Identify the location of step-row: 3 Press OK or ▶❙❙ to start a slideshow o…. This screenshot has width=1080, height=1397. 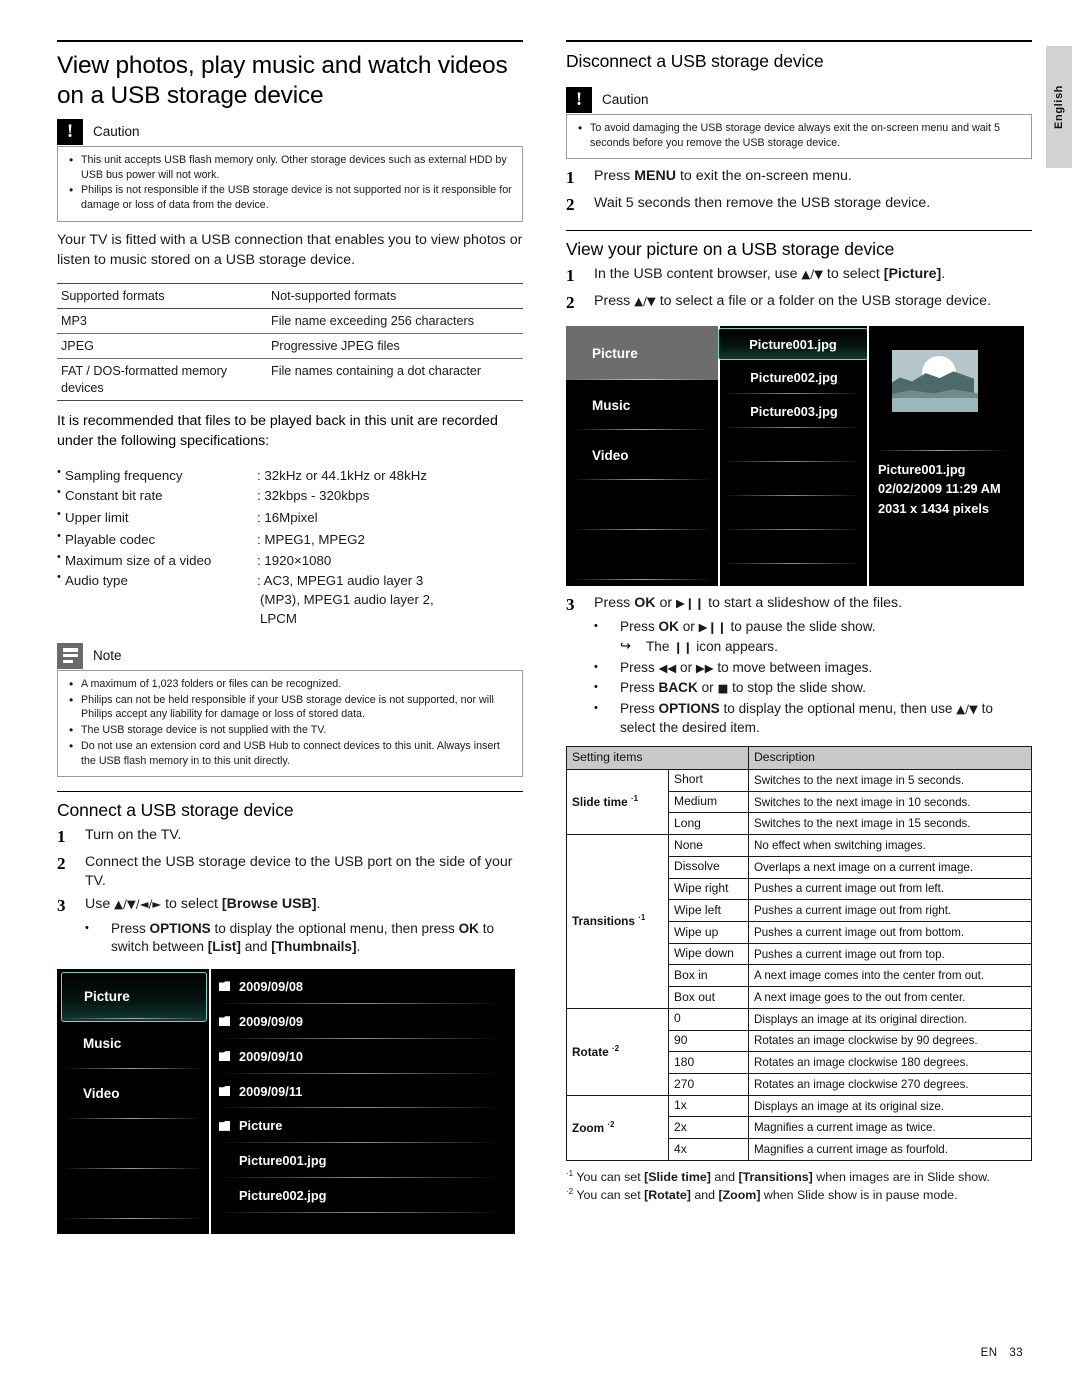
(799, 605).